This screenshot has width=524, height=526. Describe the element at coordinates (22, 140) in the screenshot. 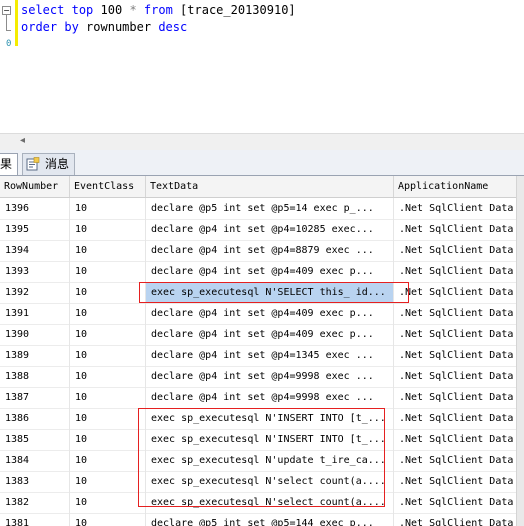

I see `scroll-left-icon: ◂` at that location.